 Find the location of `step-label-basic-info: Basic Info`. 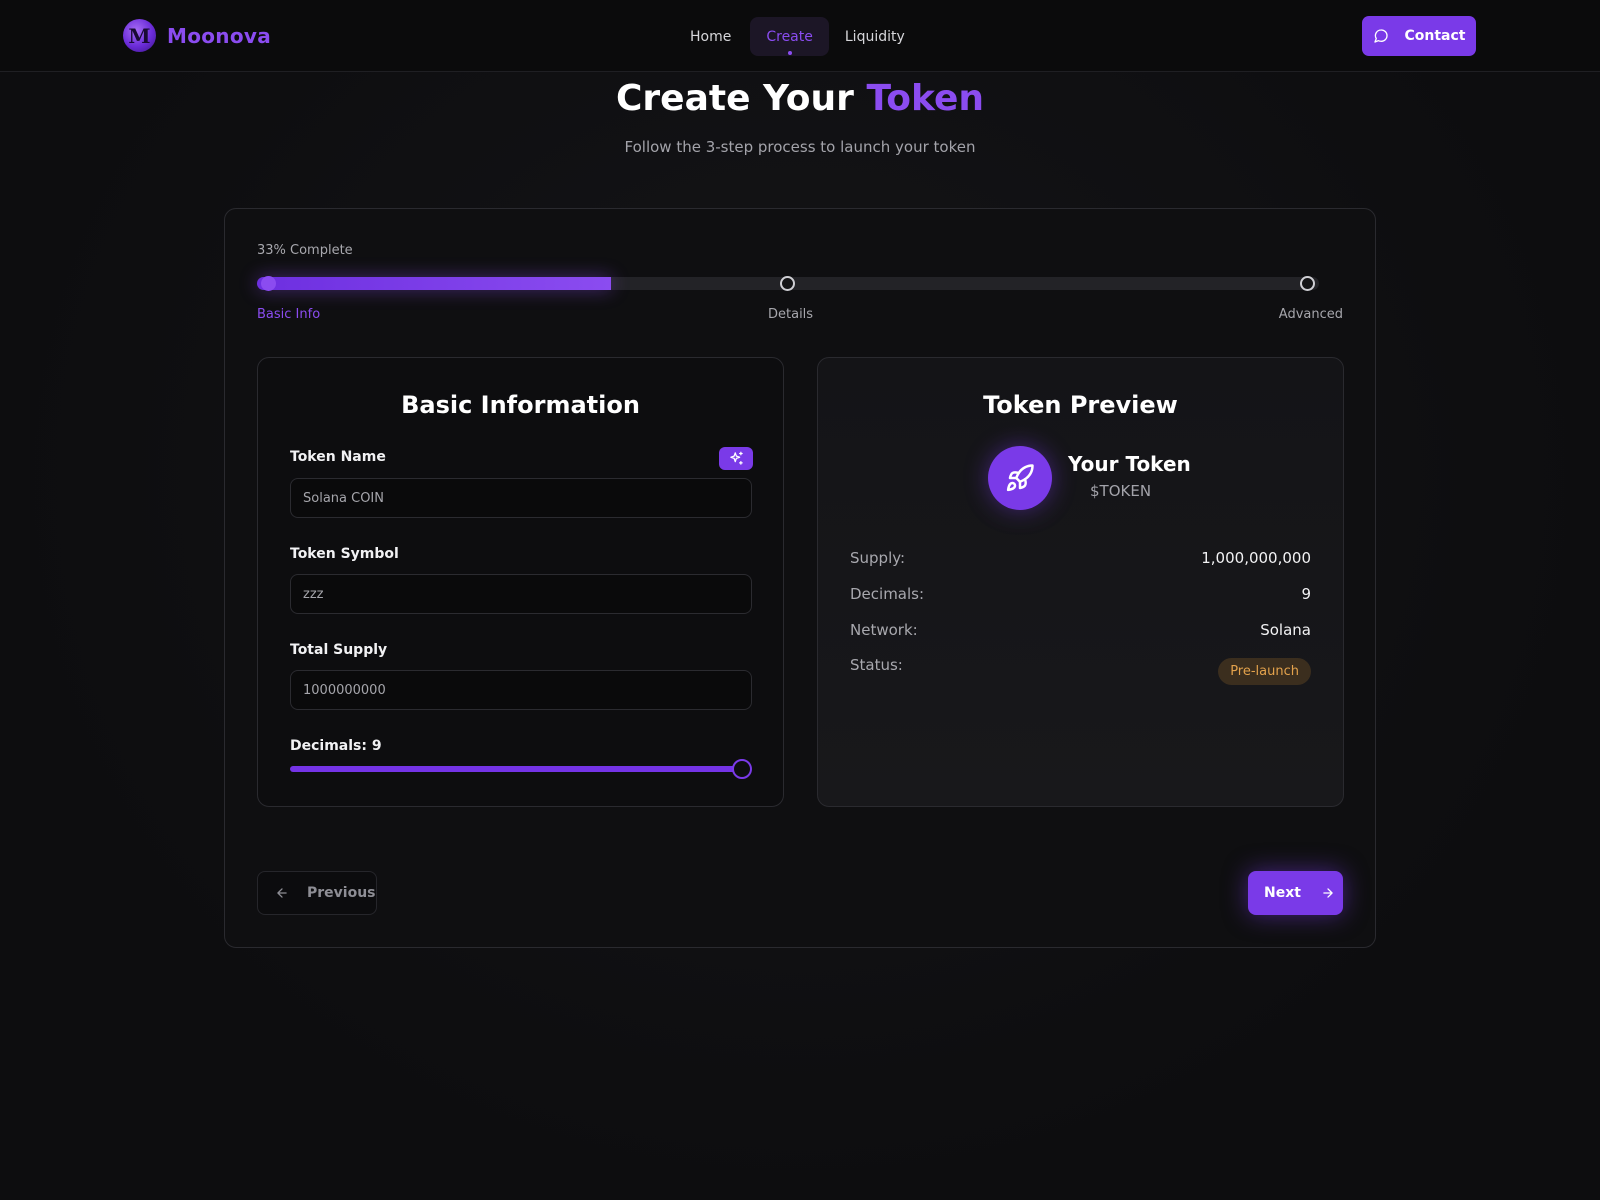

step-label-basic-info: Basic Info is located at coordinates (288, 314).